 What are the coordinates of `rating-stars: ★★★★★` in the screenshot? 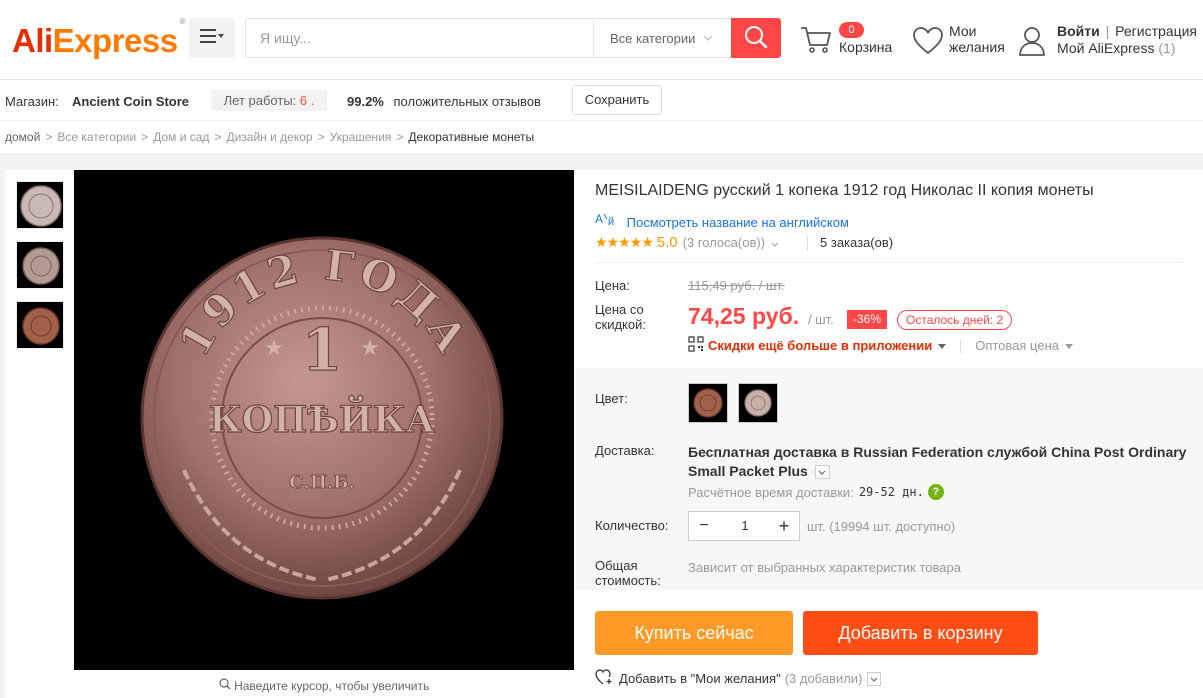 It's located at (624, 242).